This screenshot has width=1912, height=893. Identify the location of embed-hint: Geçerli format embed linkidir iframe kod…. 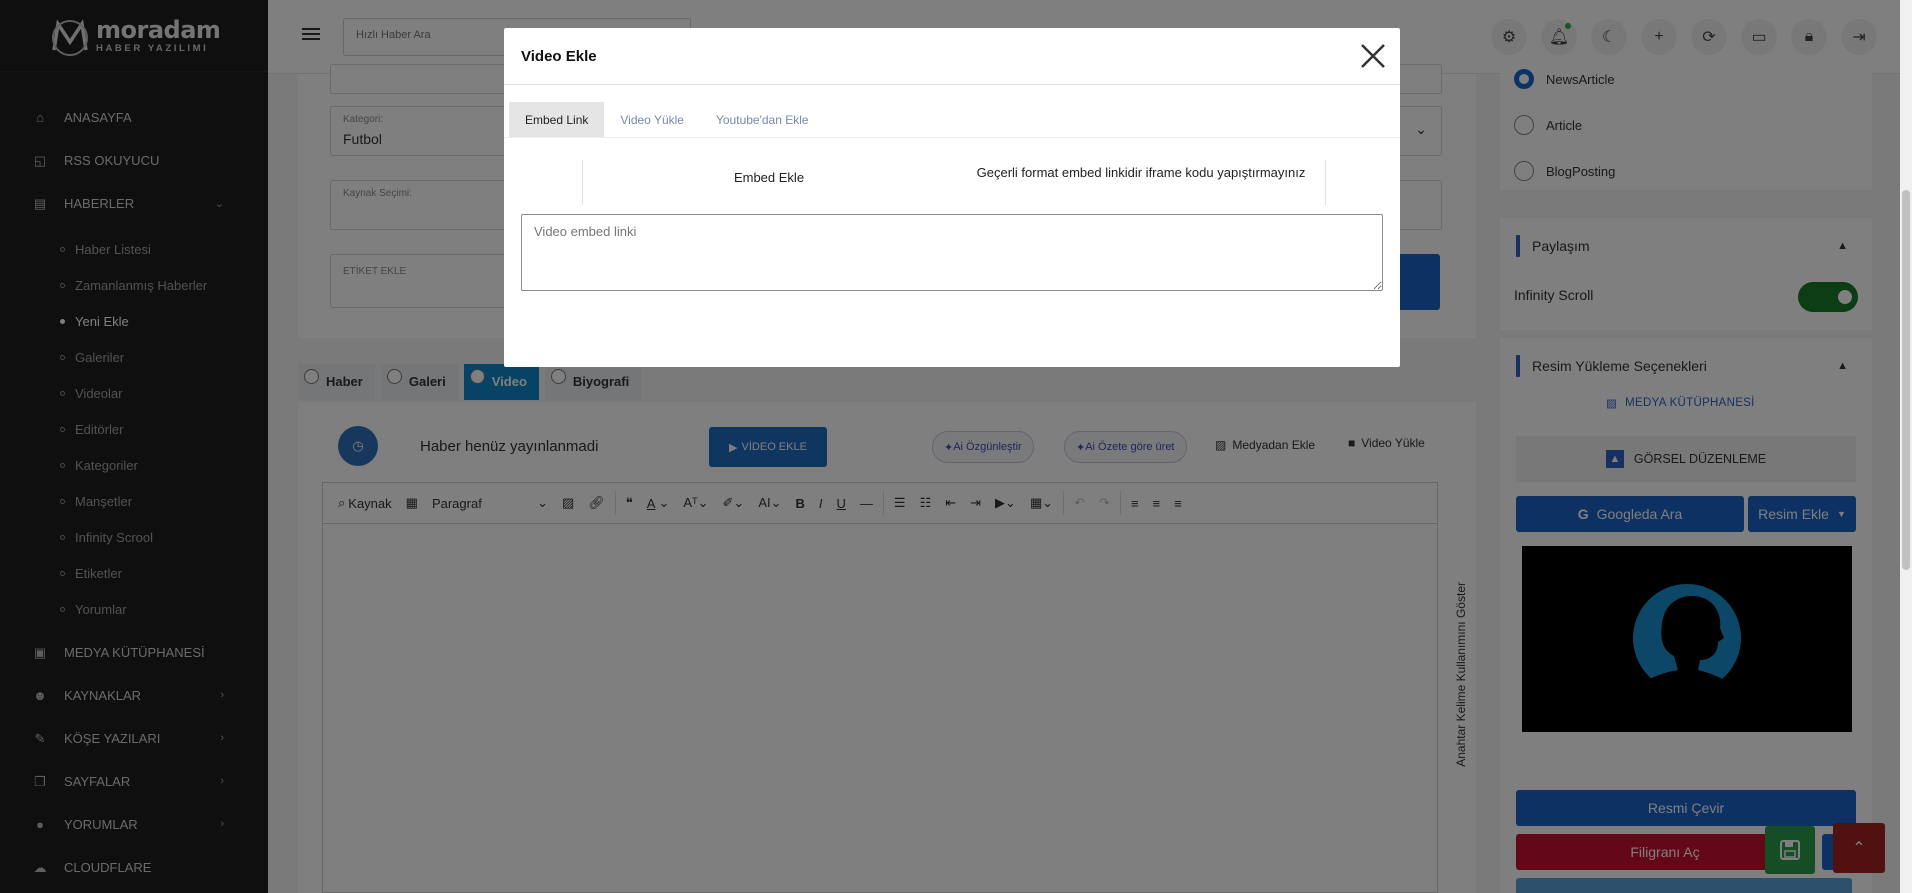
(1141, 172).